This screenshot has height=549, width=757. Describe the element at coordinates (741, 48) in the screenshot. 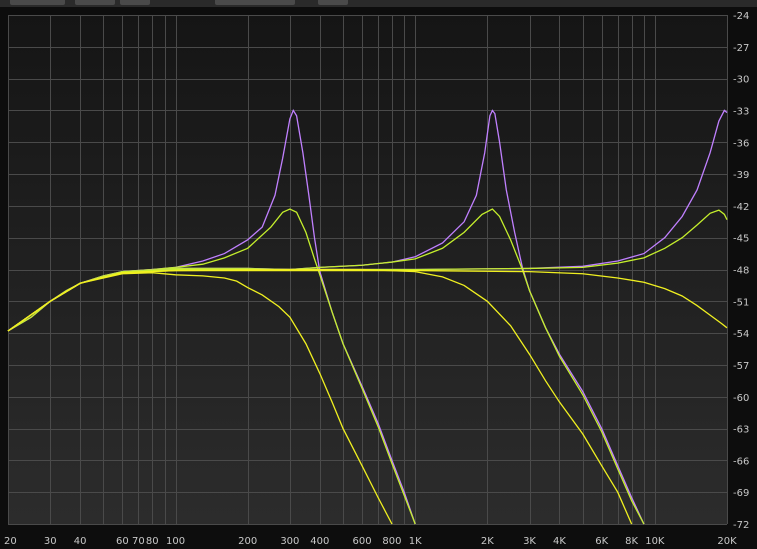

I see `y-tick-label: -27` at that location.